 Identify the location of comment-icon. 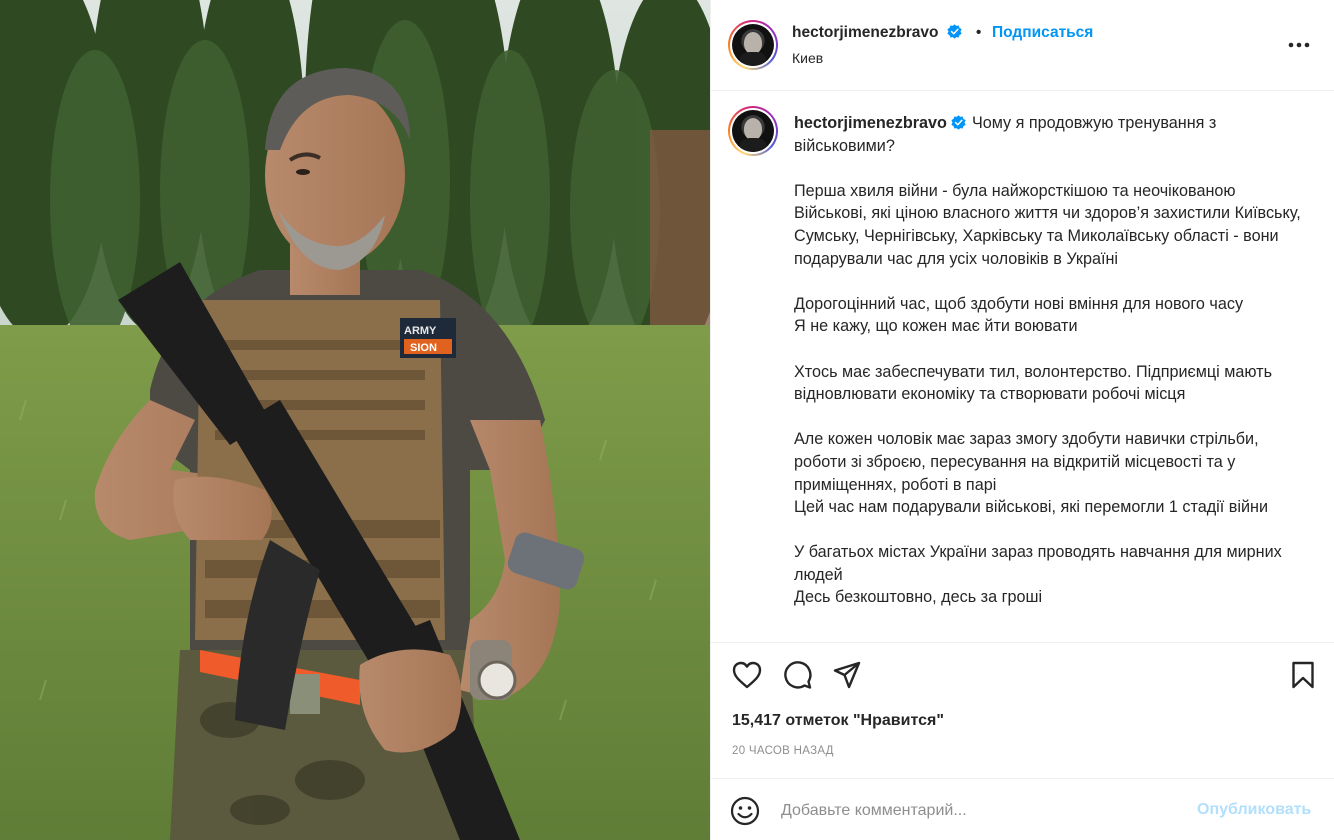
(798, 675).